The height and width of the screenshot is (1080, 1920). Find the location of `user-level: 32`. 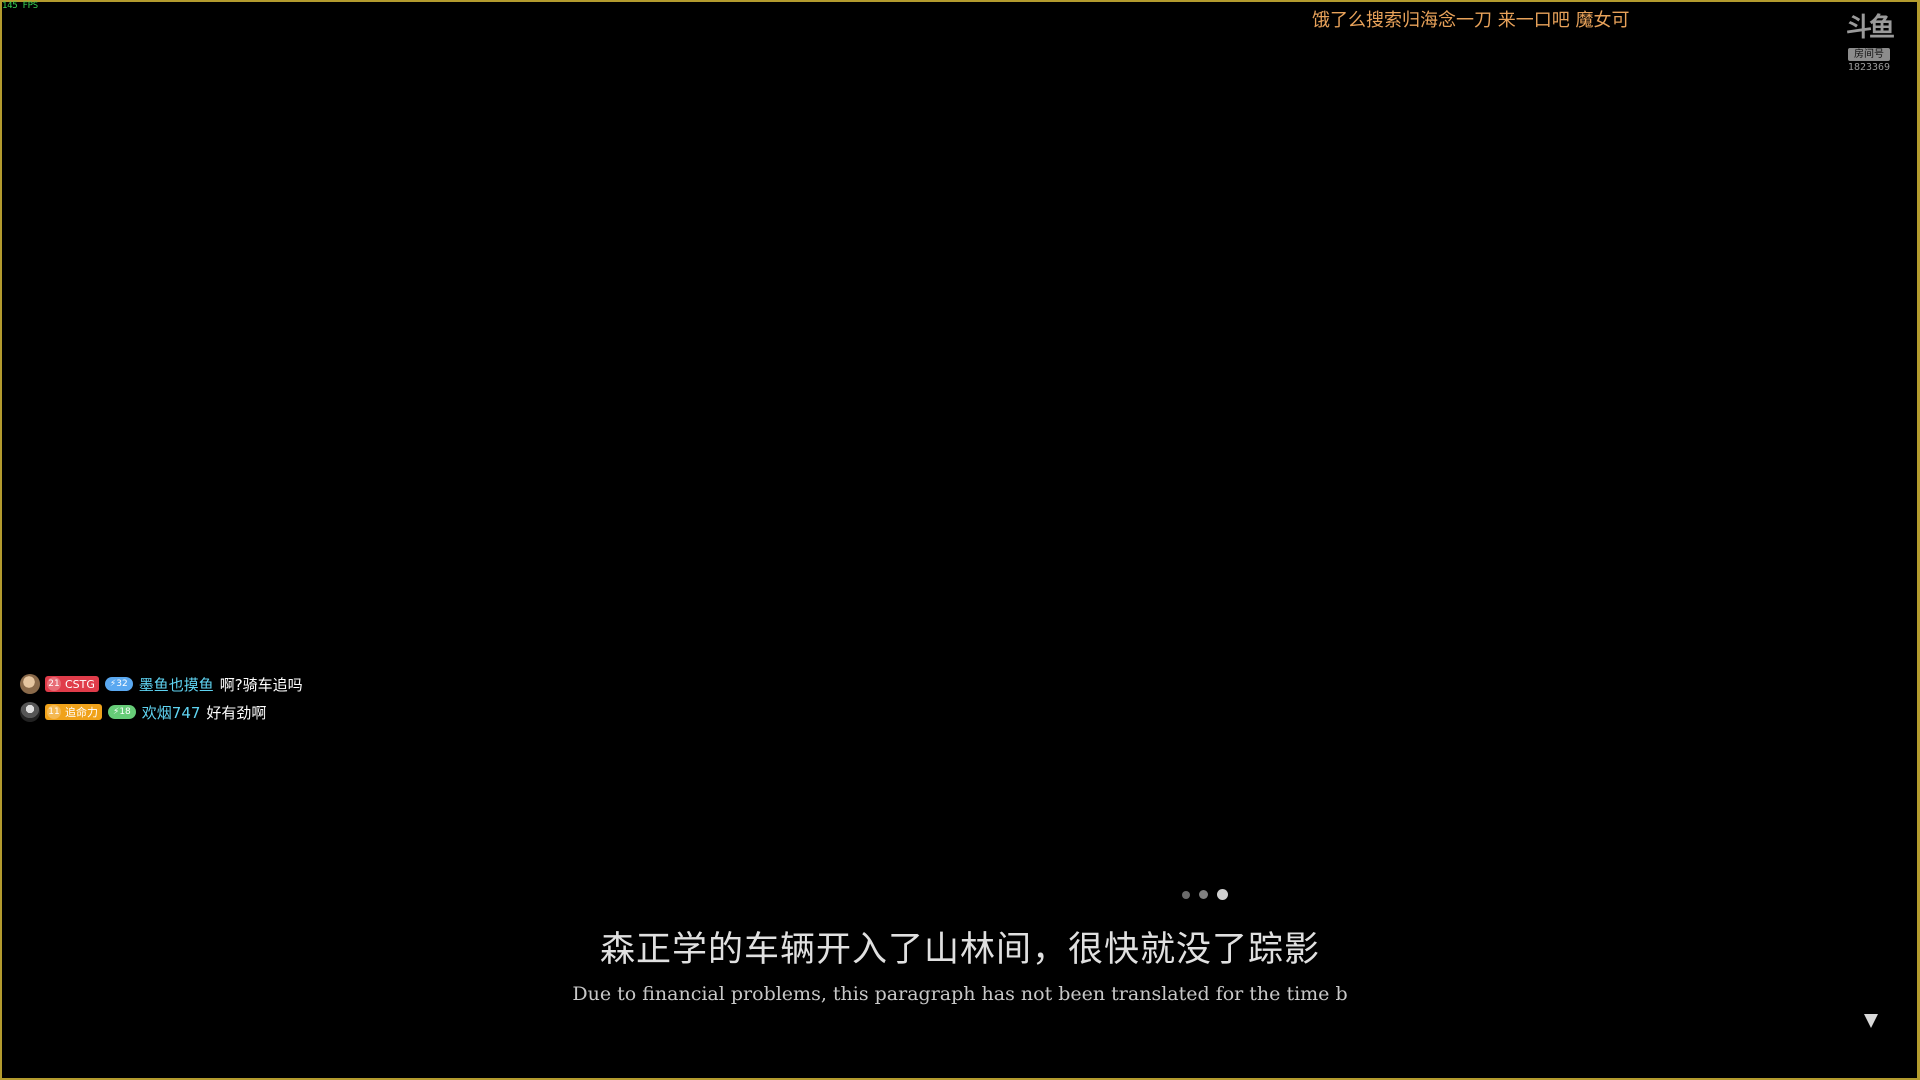

user-level: 32 is located at coordinates (122, 684).